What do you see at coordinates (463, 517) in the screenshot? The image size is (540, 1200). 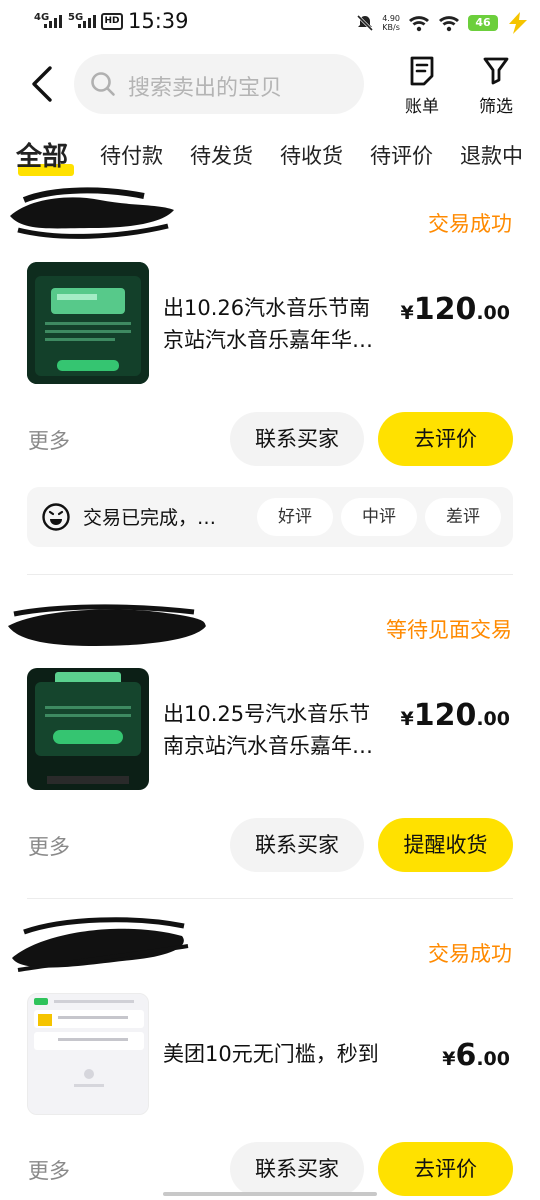 I see `bad-review-chip: 差评` at bounding box center [463, 517].